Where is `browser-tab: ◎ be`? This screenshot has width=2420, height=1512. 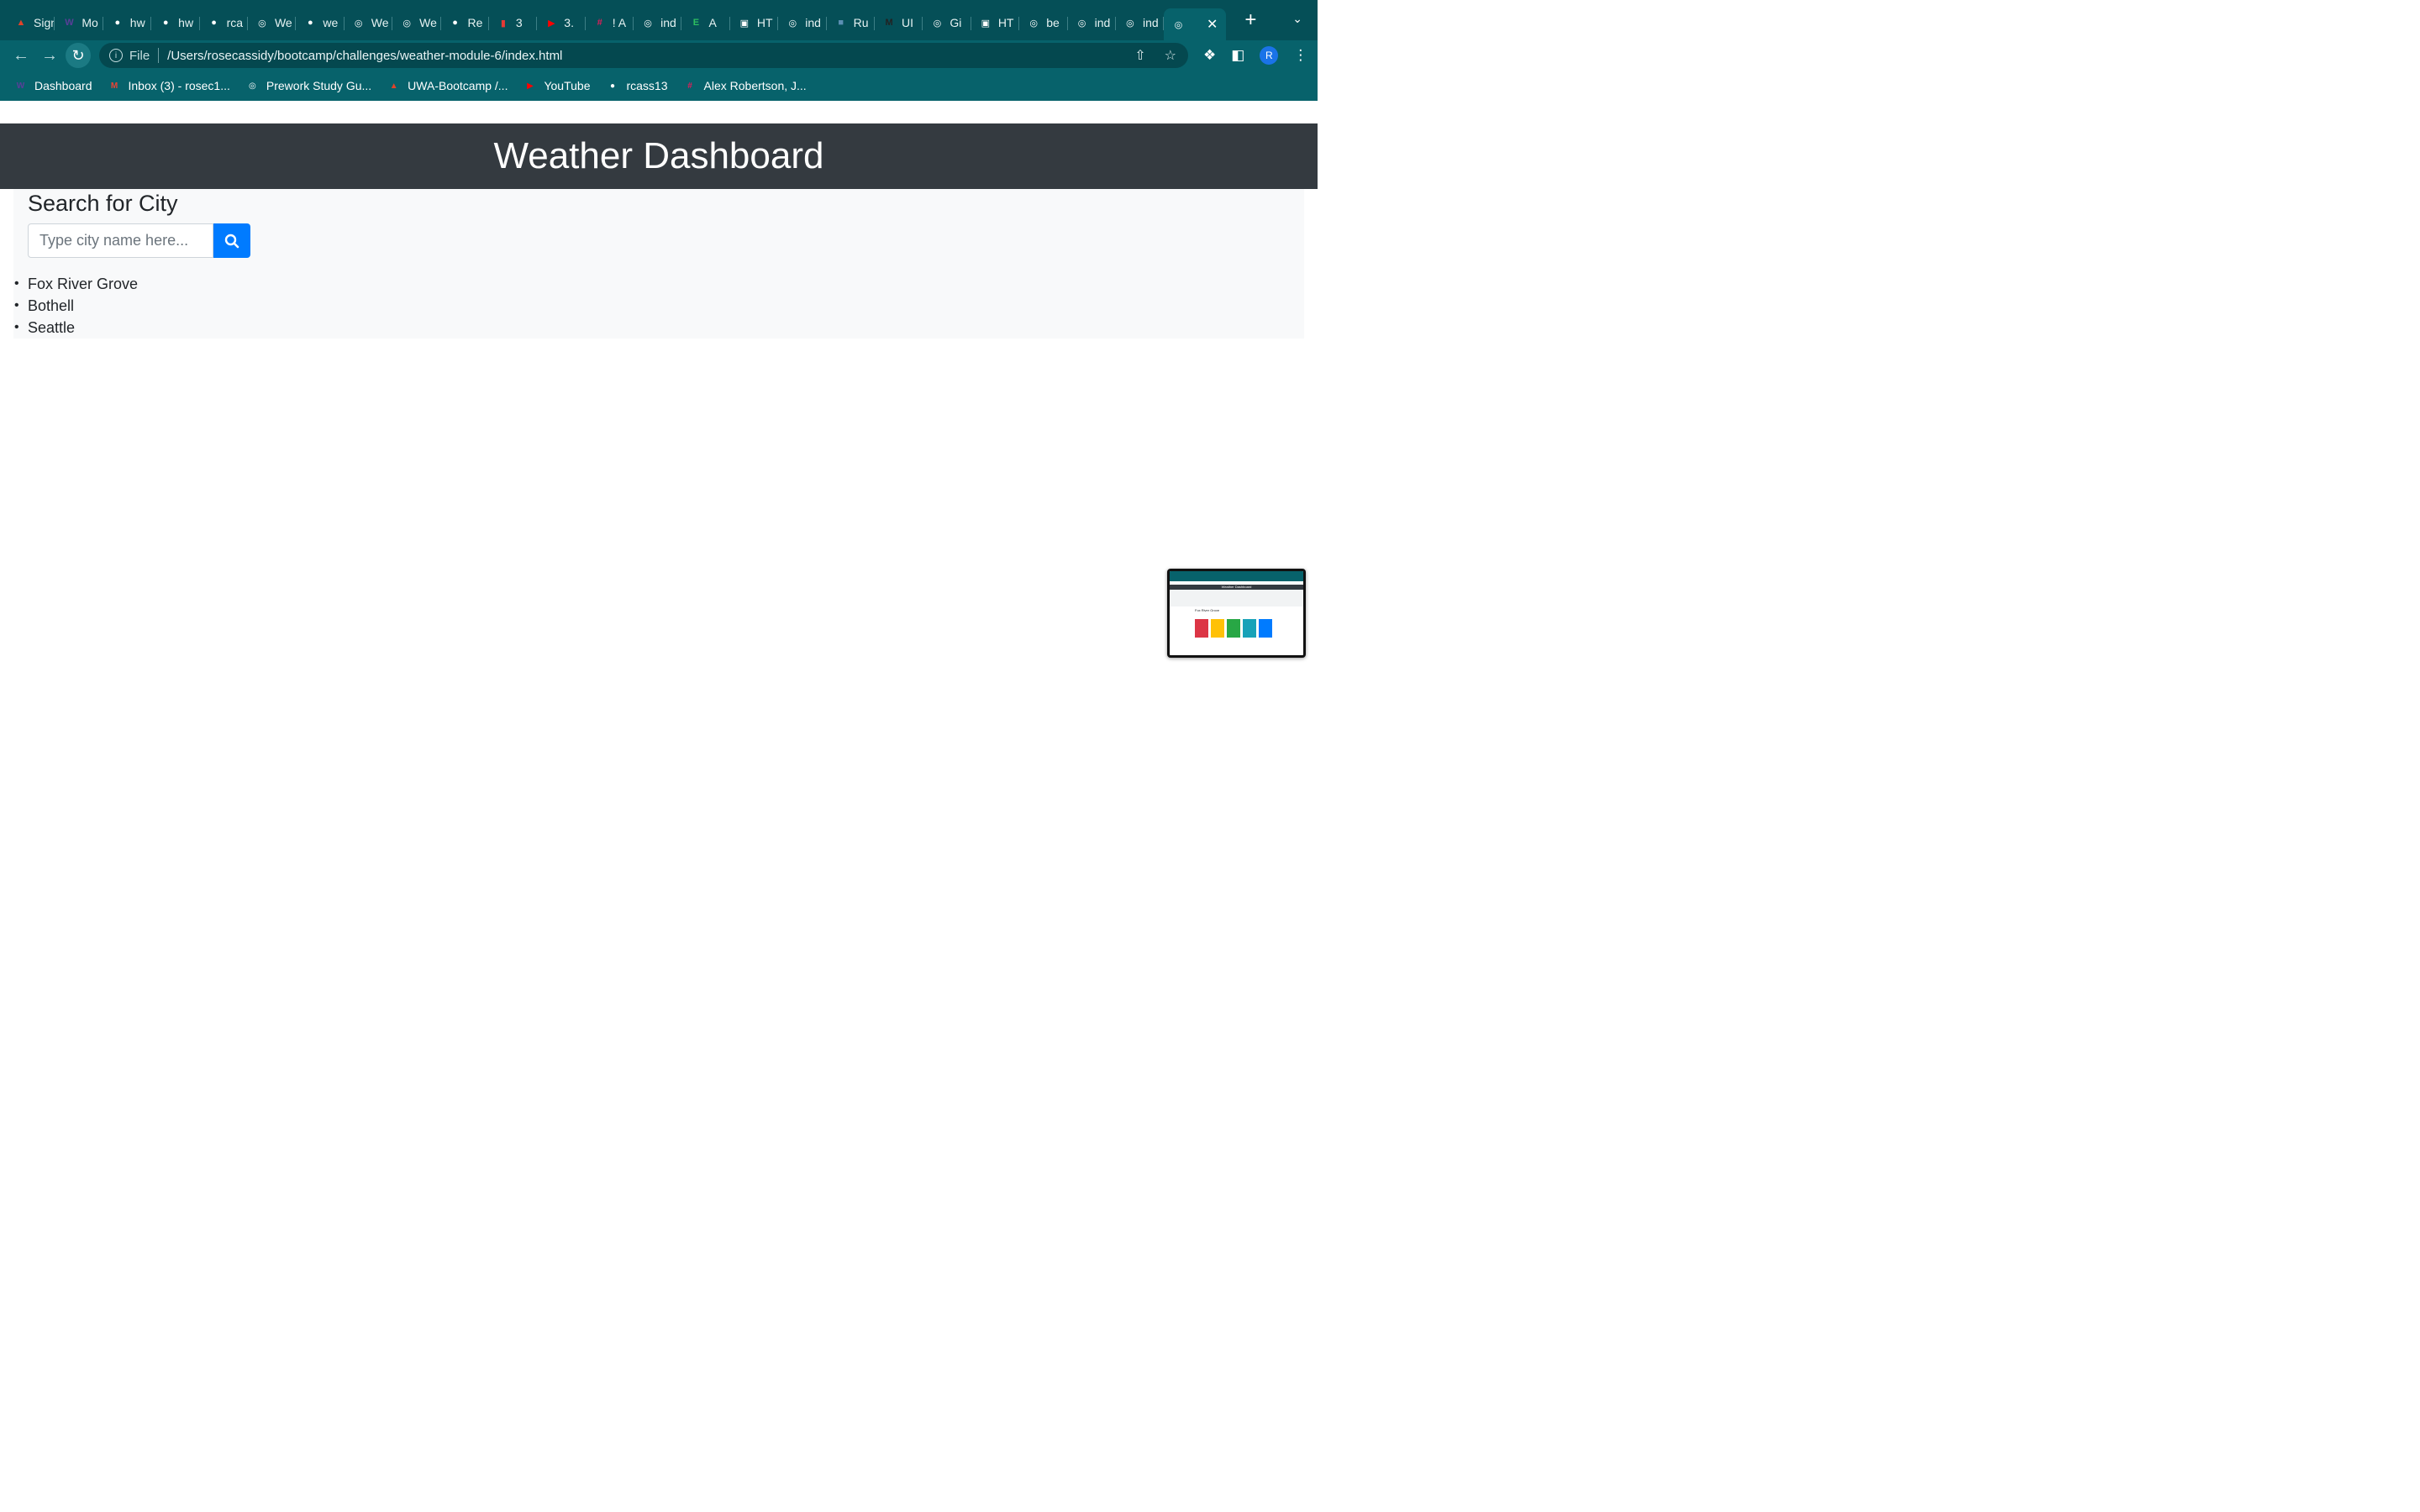
browser-tab: ◎ be is located at coordinates (1043, 22).